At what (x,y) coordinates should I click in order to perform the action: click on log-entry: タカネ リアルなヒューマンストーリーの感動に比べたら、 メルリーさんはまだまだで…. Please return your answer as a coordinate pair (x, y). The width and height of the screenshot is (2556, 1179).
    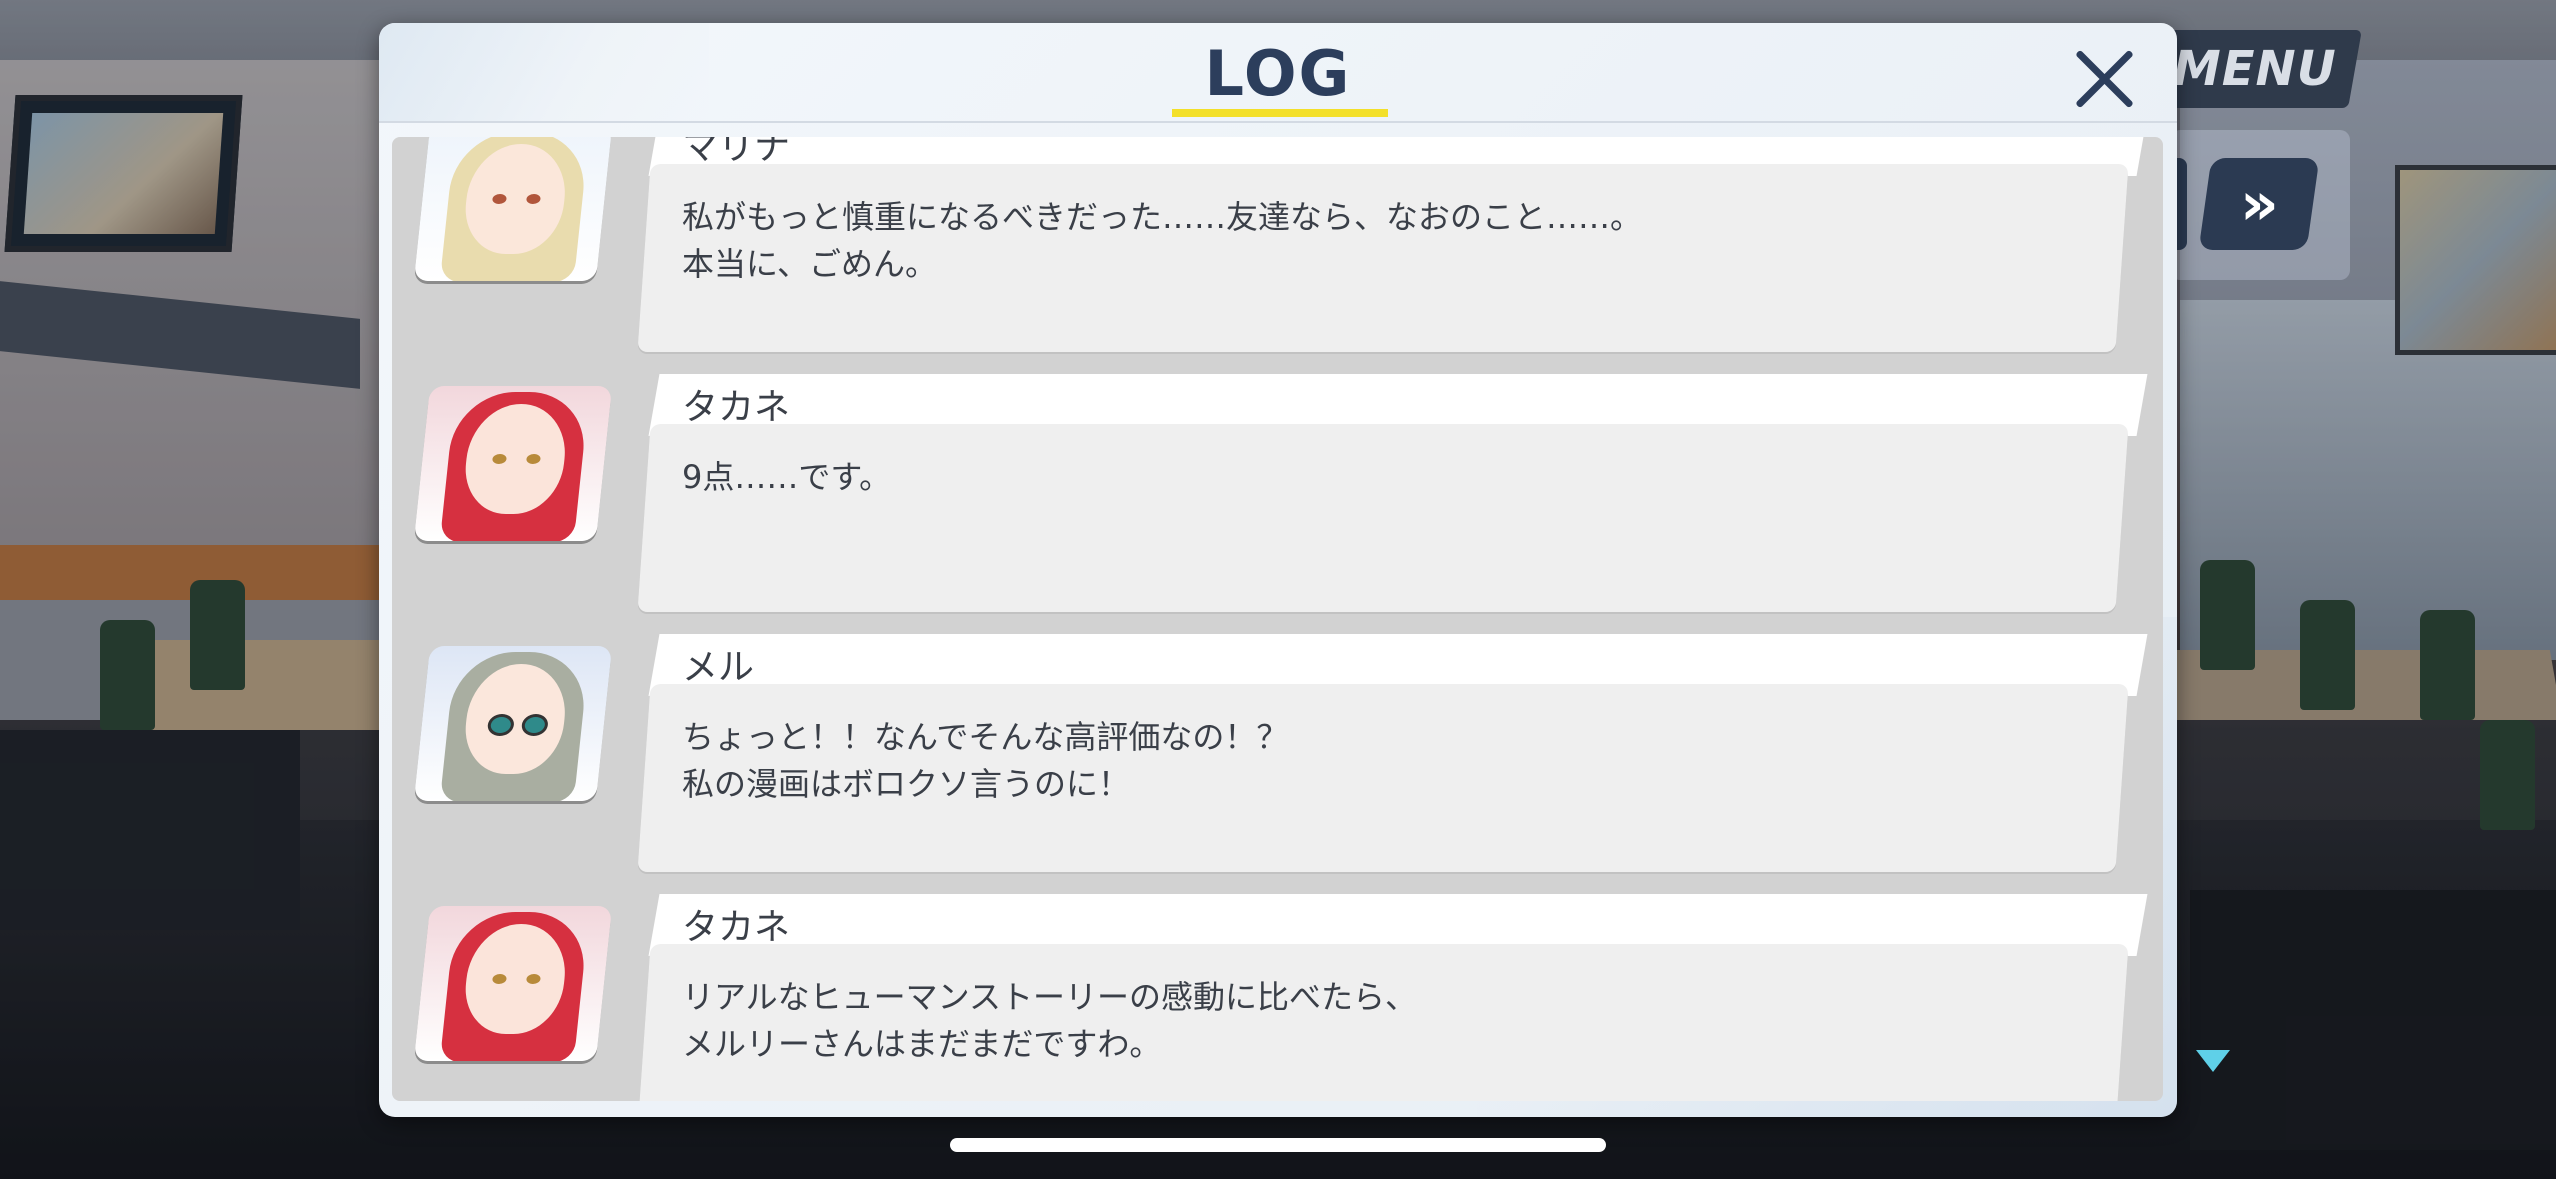
    Looking at the image, I should click on (1277, 997).